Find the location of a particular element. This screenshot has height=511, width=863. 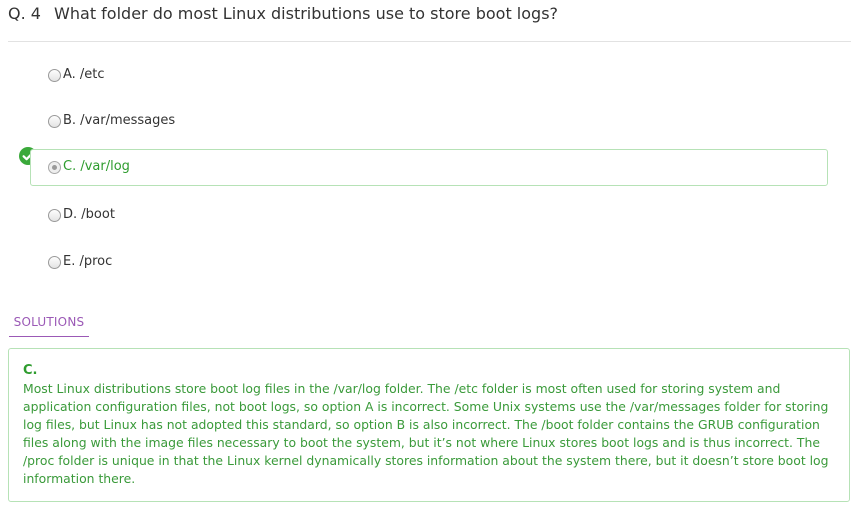

option-e-radio is located at coordinates (54, 262).